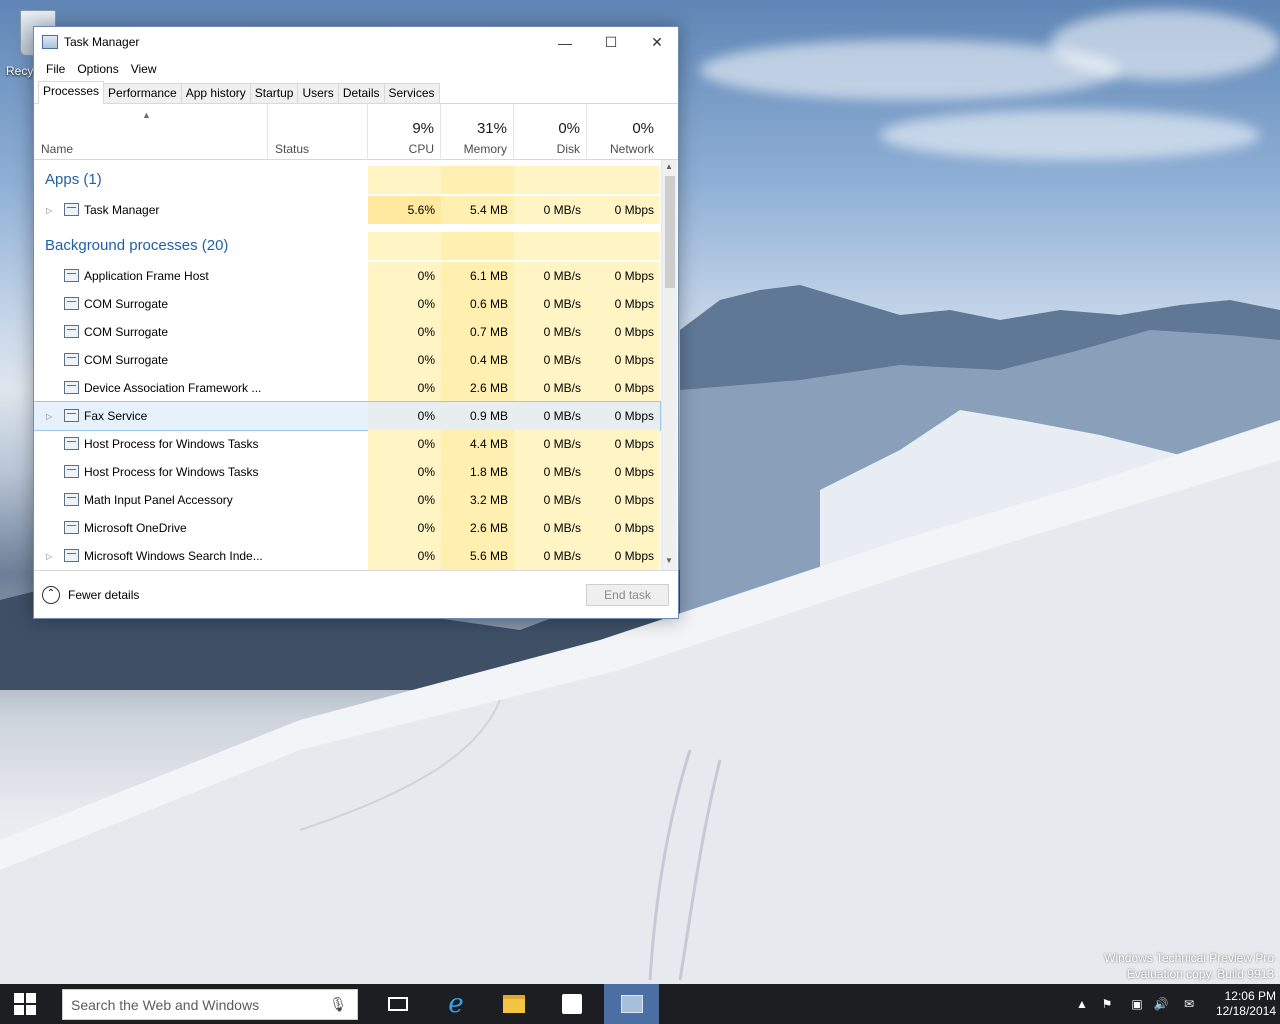 The image size is (1280, 1024). Describe the element at coordinates (565, 42) in the screenshot. I see `minimize-button: —` at that location.